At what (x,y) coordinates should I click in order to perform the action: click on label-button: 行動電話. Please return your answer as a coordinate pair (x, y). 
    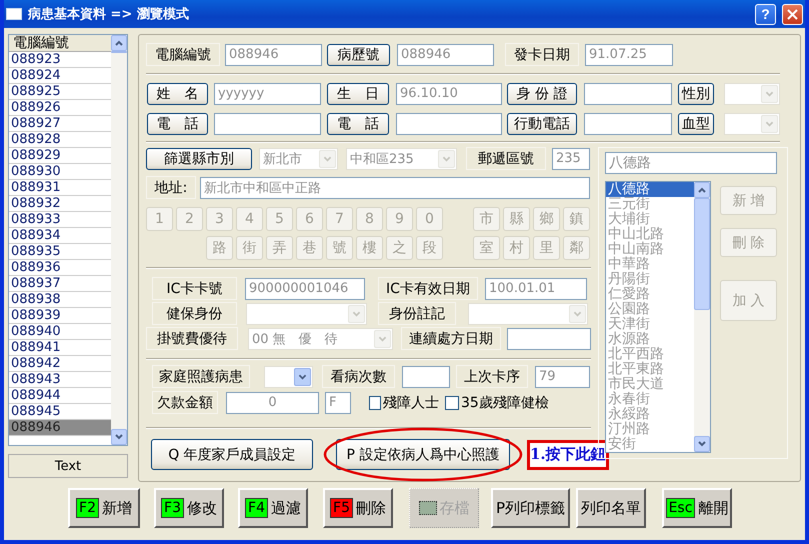
    Looking at the image, I should click on (542, 123).